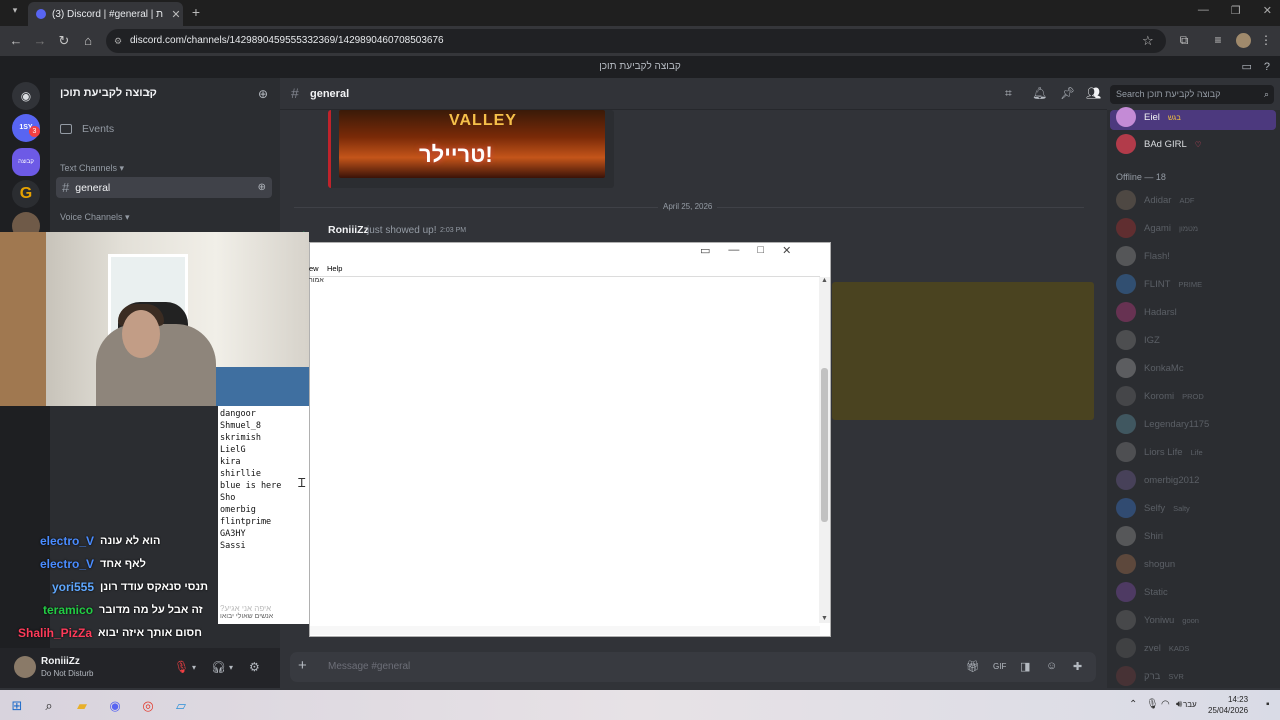 This screenshot has width=1280, height=720. I want to click on invite-people-icon: ⊕, so click(263, 94).